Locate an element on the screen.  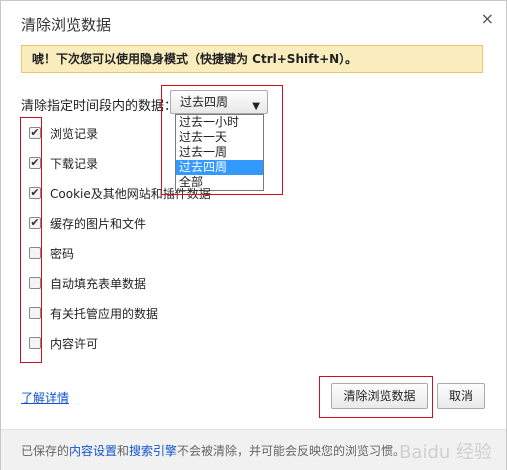
footer-text: 不会被清除，并可能会反映您的浏览习惯。 is located at coordinates (291, 451).